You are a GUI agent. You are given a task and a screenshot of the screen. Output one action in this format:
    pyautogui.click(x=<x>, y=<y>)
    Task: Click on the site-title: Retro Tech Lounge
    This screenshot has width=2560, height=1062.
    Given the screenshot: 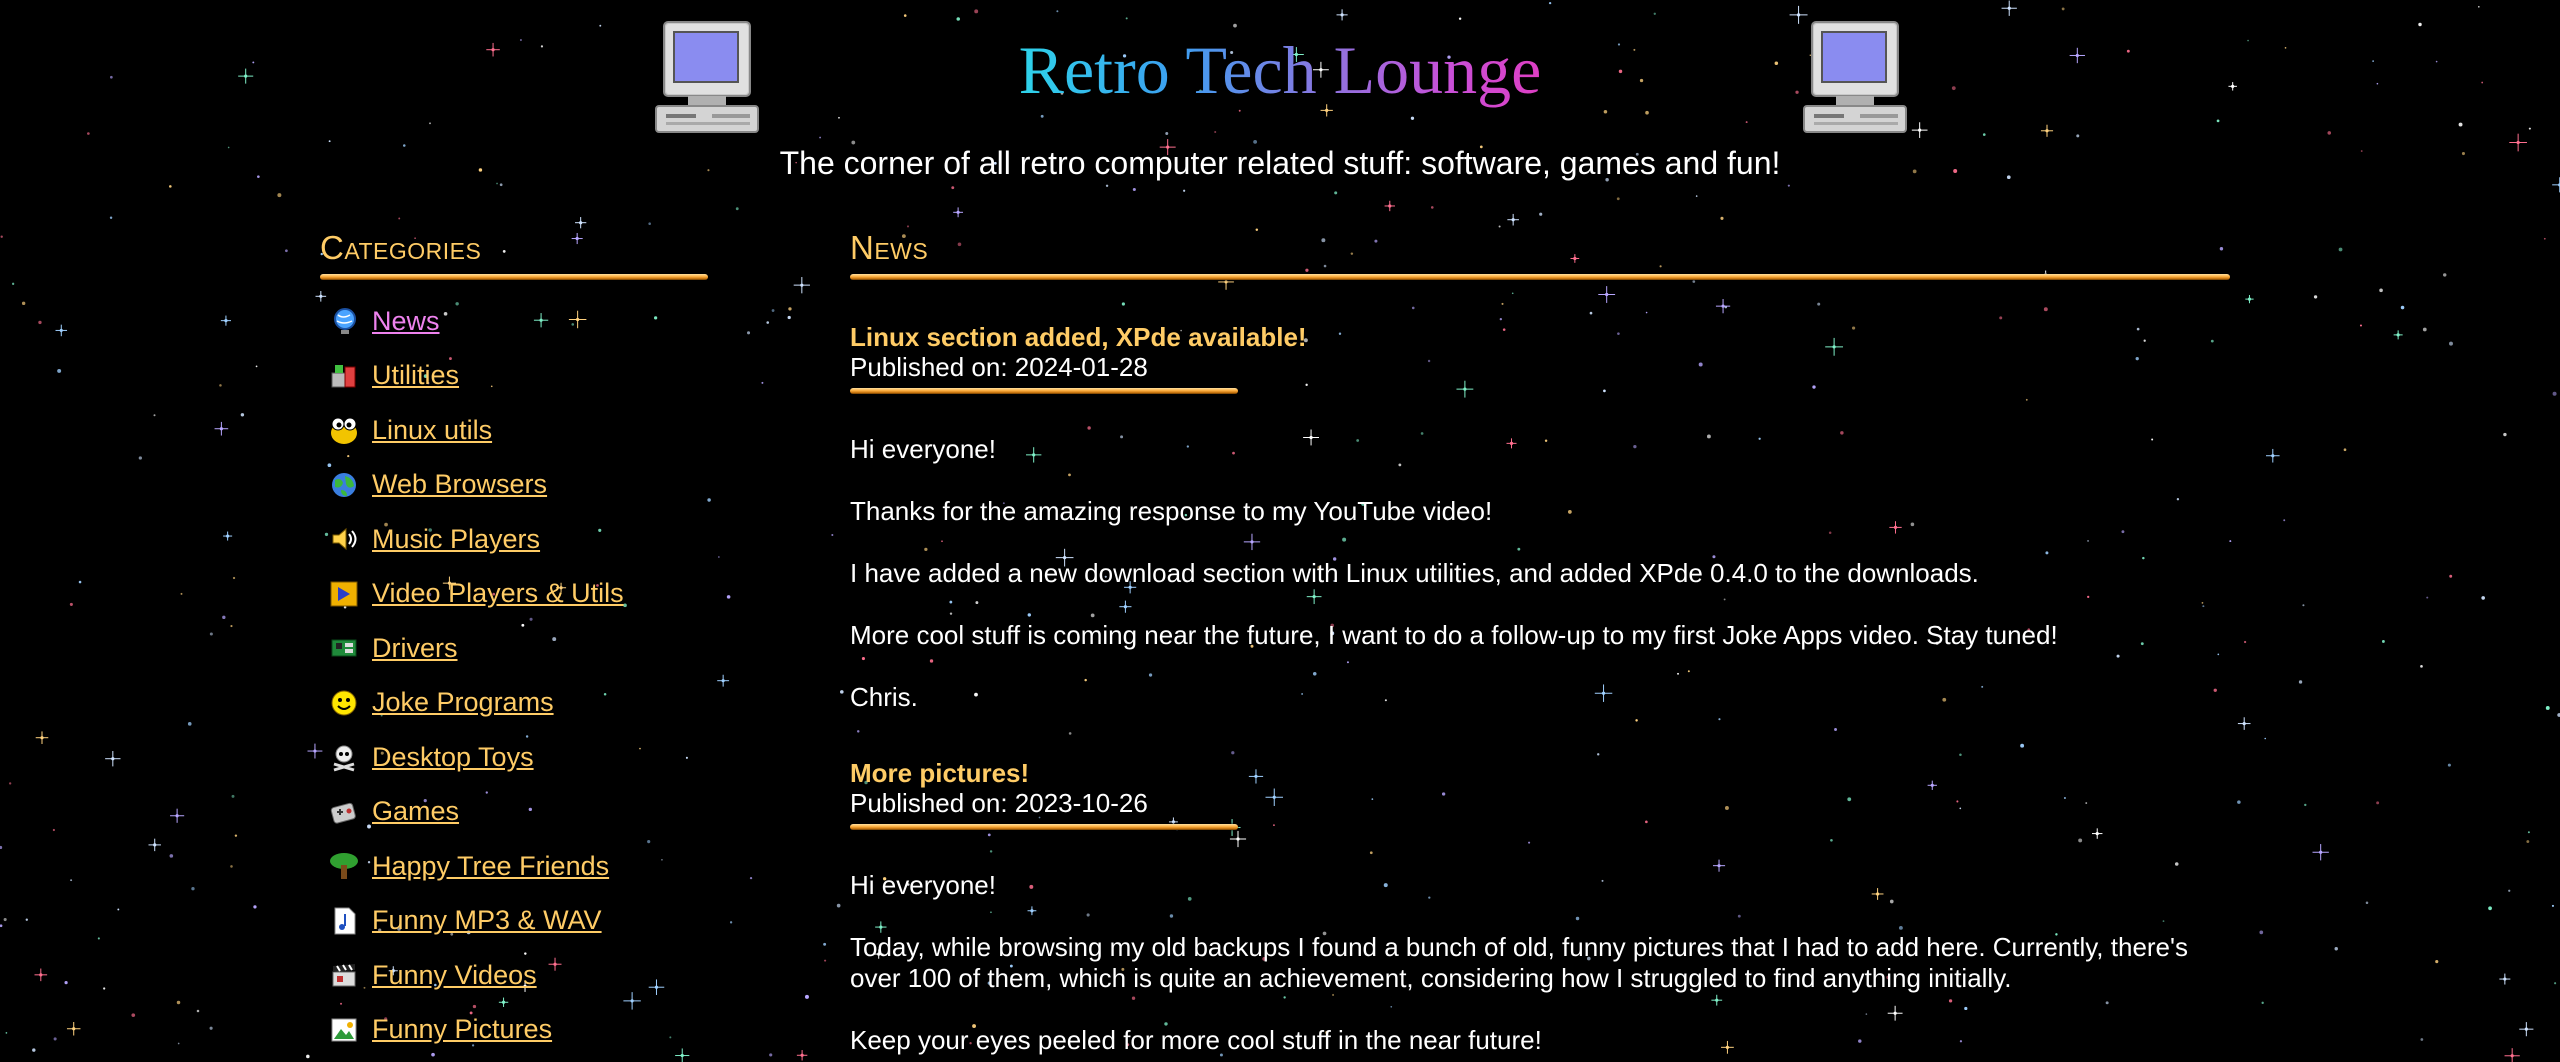 What is the action you would take?
    pyautogui.click(x=1280, y=70)
    